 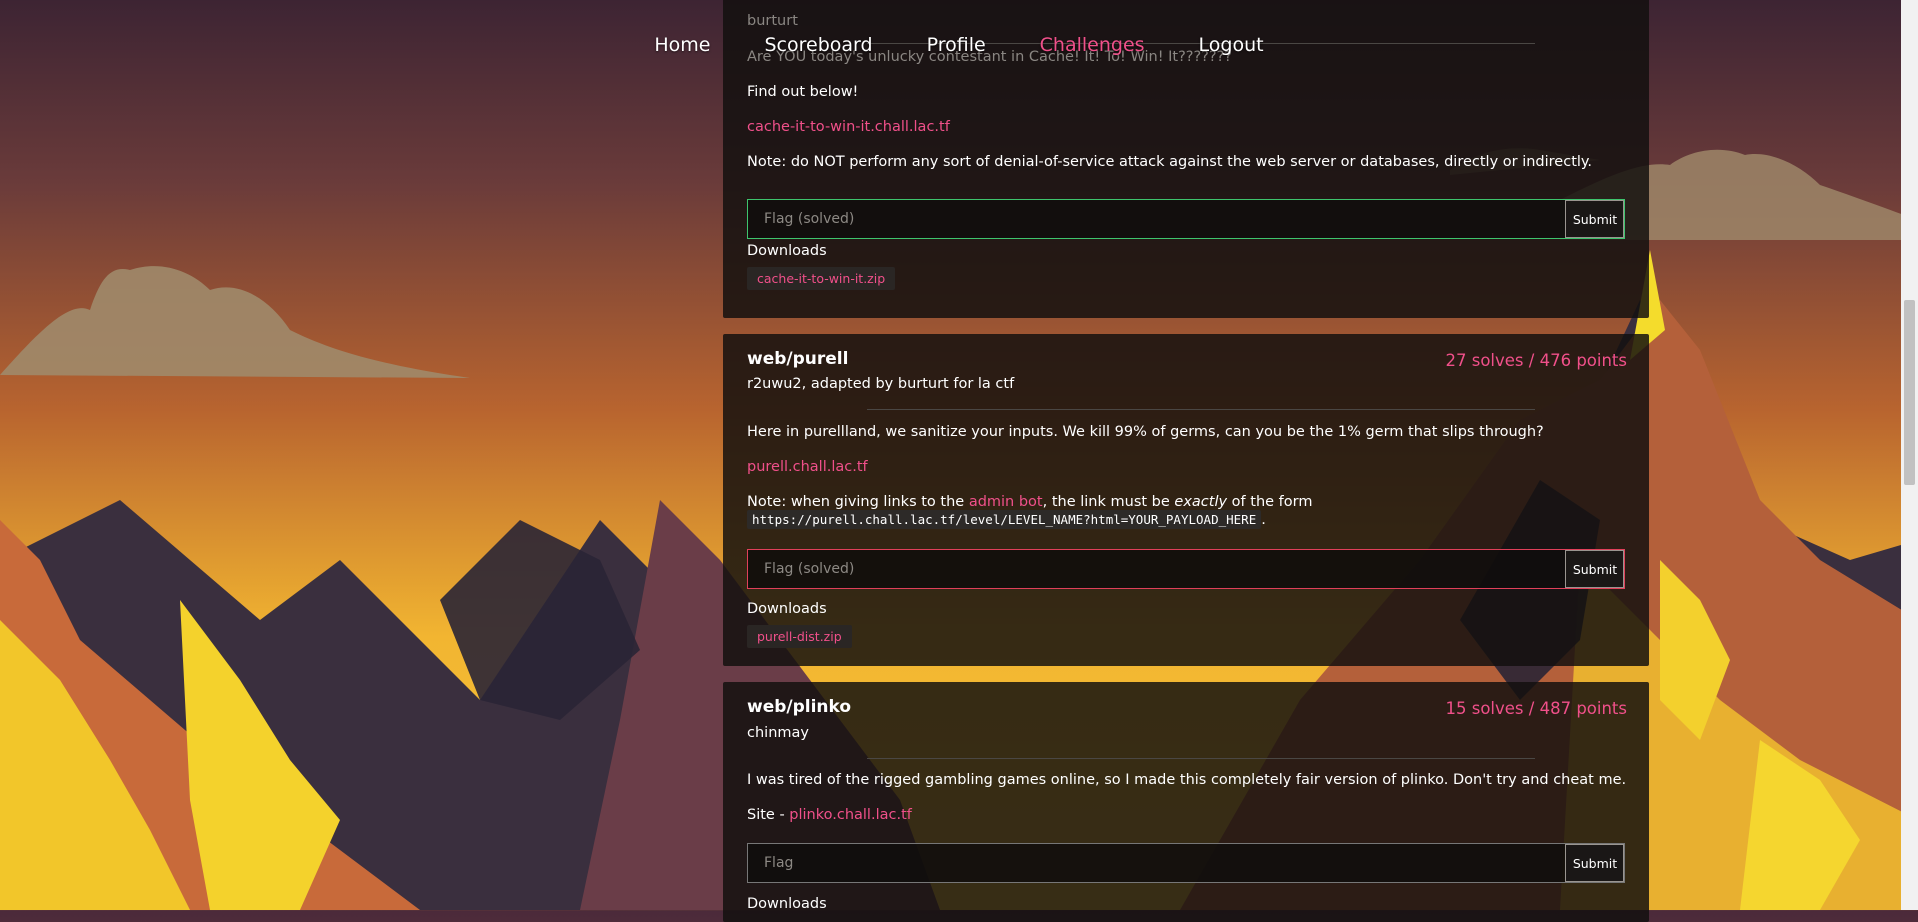 I want to click on challenge-link: plinko.chall.lac.tf, so click(x=850, y=815).